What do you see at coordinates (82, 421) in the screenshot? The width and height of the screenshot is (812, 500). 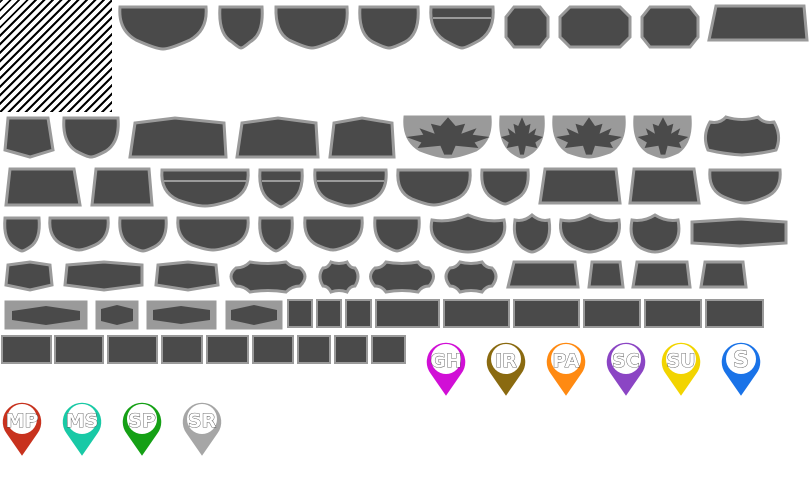 I see `map-pin-label: MS` at bounding box center [82, 421].